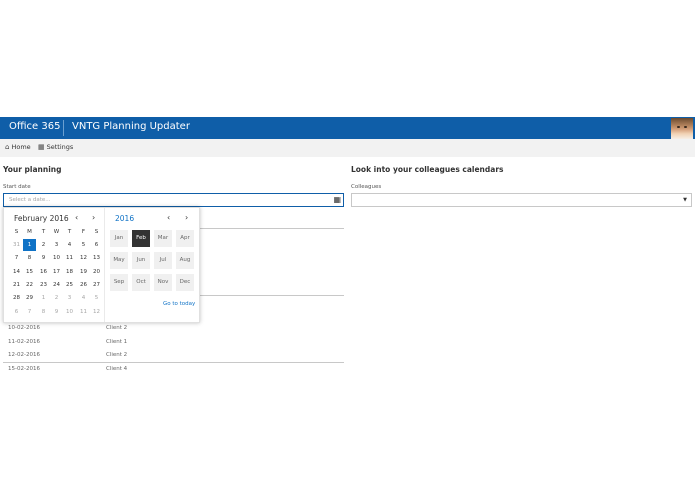 Image resolution: width=695 pixels, height=494 pixels. I want to click on month-cell: Sep, so click(119, 282).